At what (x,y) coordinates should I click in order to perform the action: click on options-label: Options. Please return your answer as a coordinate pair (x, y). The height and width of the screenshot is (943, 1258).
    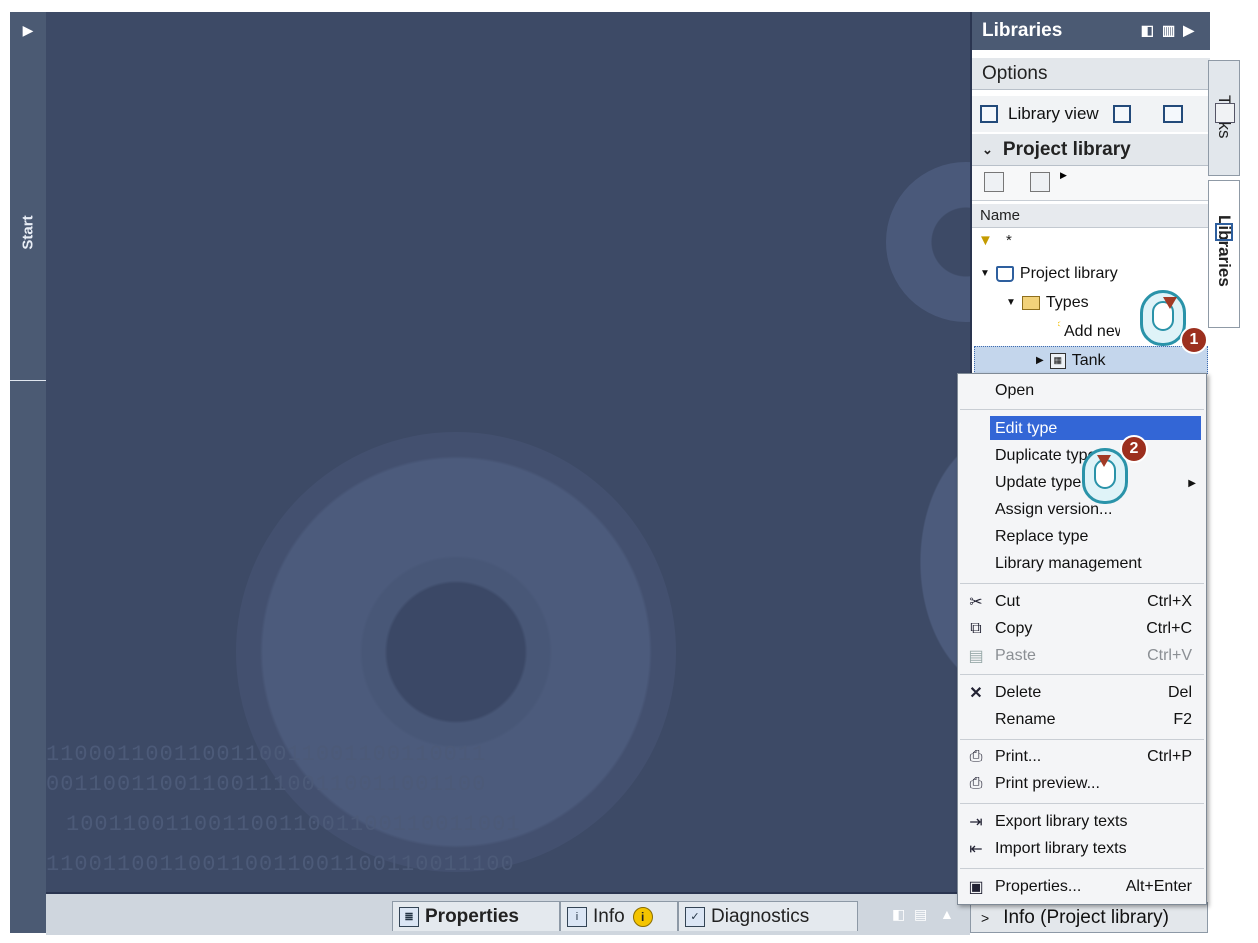
    Looking at the image, I should click on (1015, 73).